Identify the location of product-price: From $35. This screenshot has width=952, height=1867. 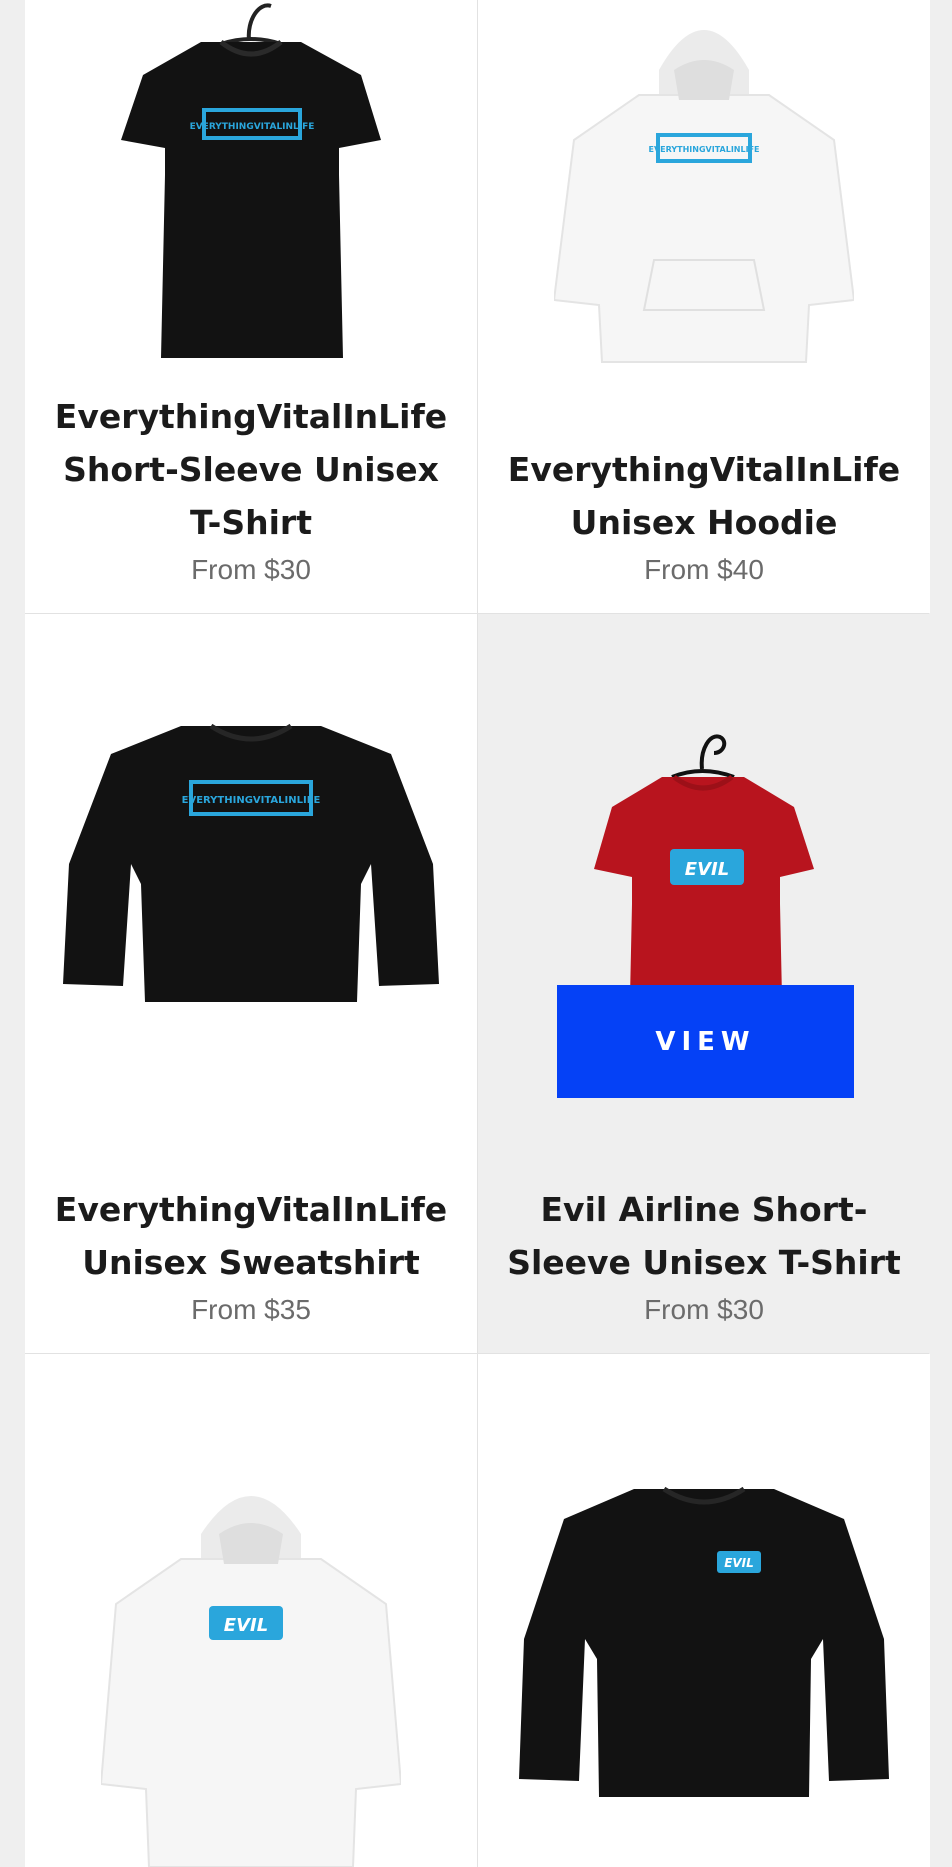
(251, 1309).